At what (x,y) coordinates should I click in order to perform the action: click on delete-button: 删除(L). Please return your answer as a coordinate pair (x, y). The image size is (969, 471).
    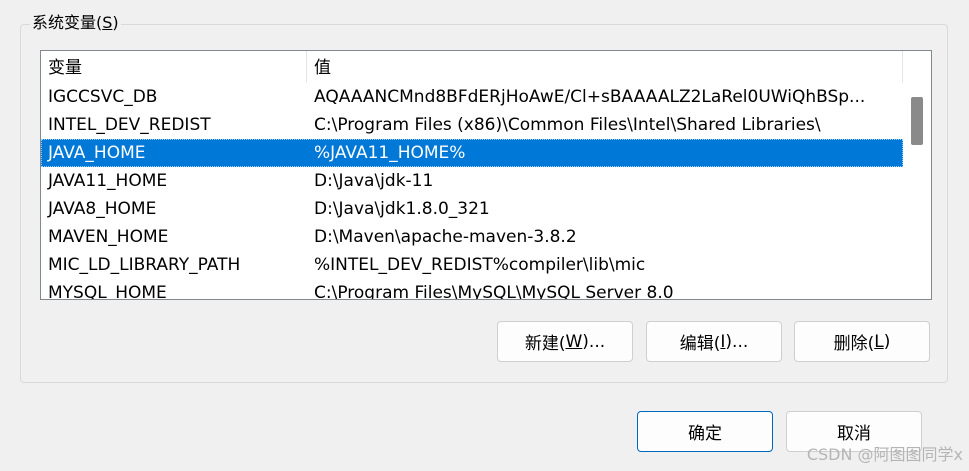
    Looking at the image, I should click on (862, 341).